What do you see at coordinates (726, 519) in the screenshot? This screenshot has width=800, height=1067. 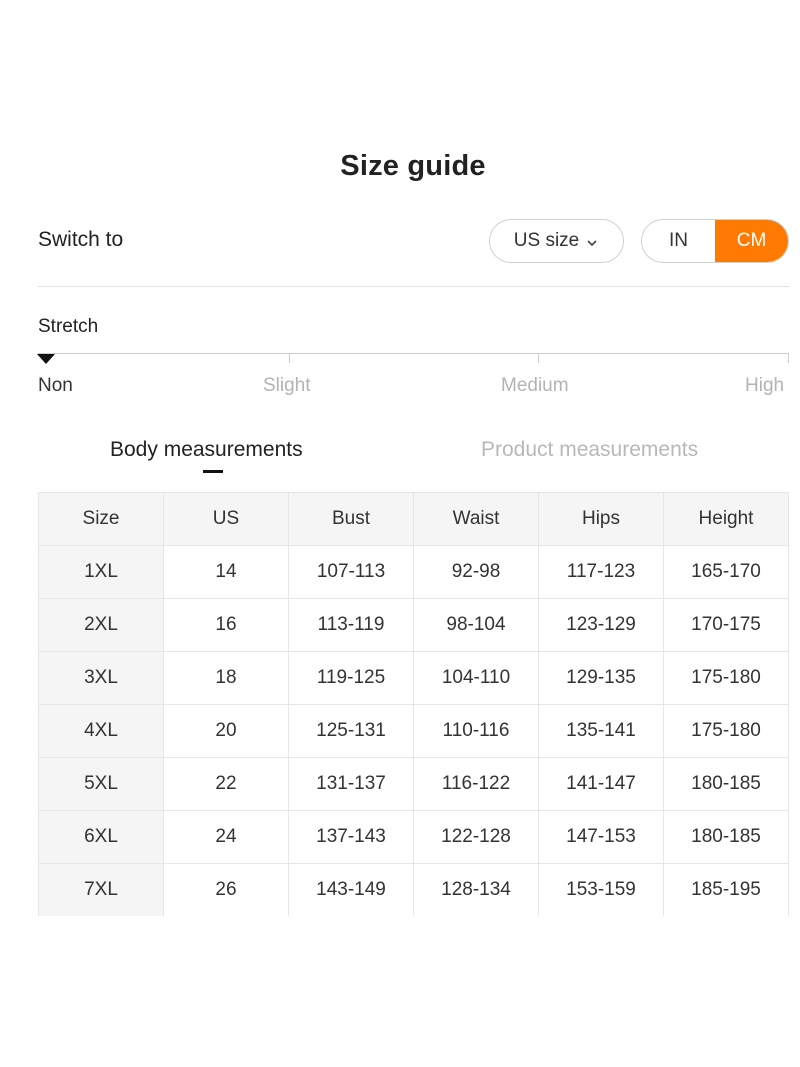 I see `column-header: Height` at bounding box center [726, 519].